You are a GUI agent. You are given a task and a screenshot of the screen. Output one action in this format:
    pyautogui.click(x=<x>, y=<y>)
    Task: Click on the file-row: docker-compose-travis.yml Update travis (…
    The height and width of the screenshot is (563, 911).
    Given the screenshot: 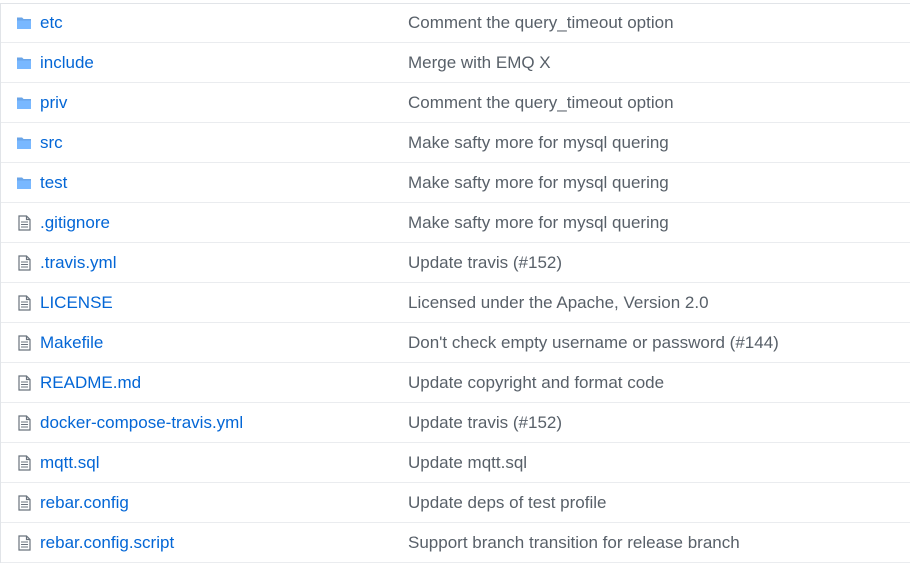 What is the action you would take?
    pyautogui.click(x=455, y=423)
    